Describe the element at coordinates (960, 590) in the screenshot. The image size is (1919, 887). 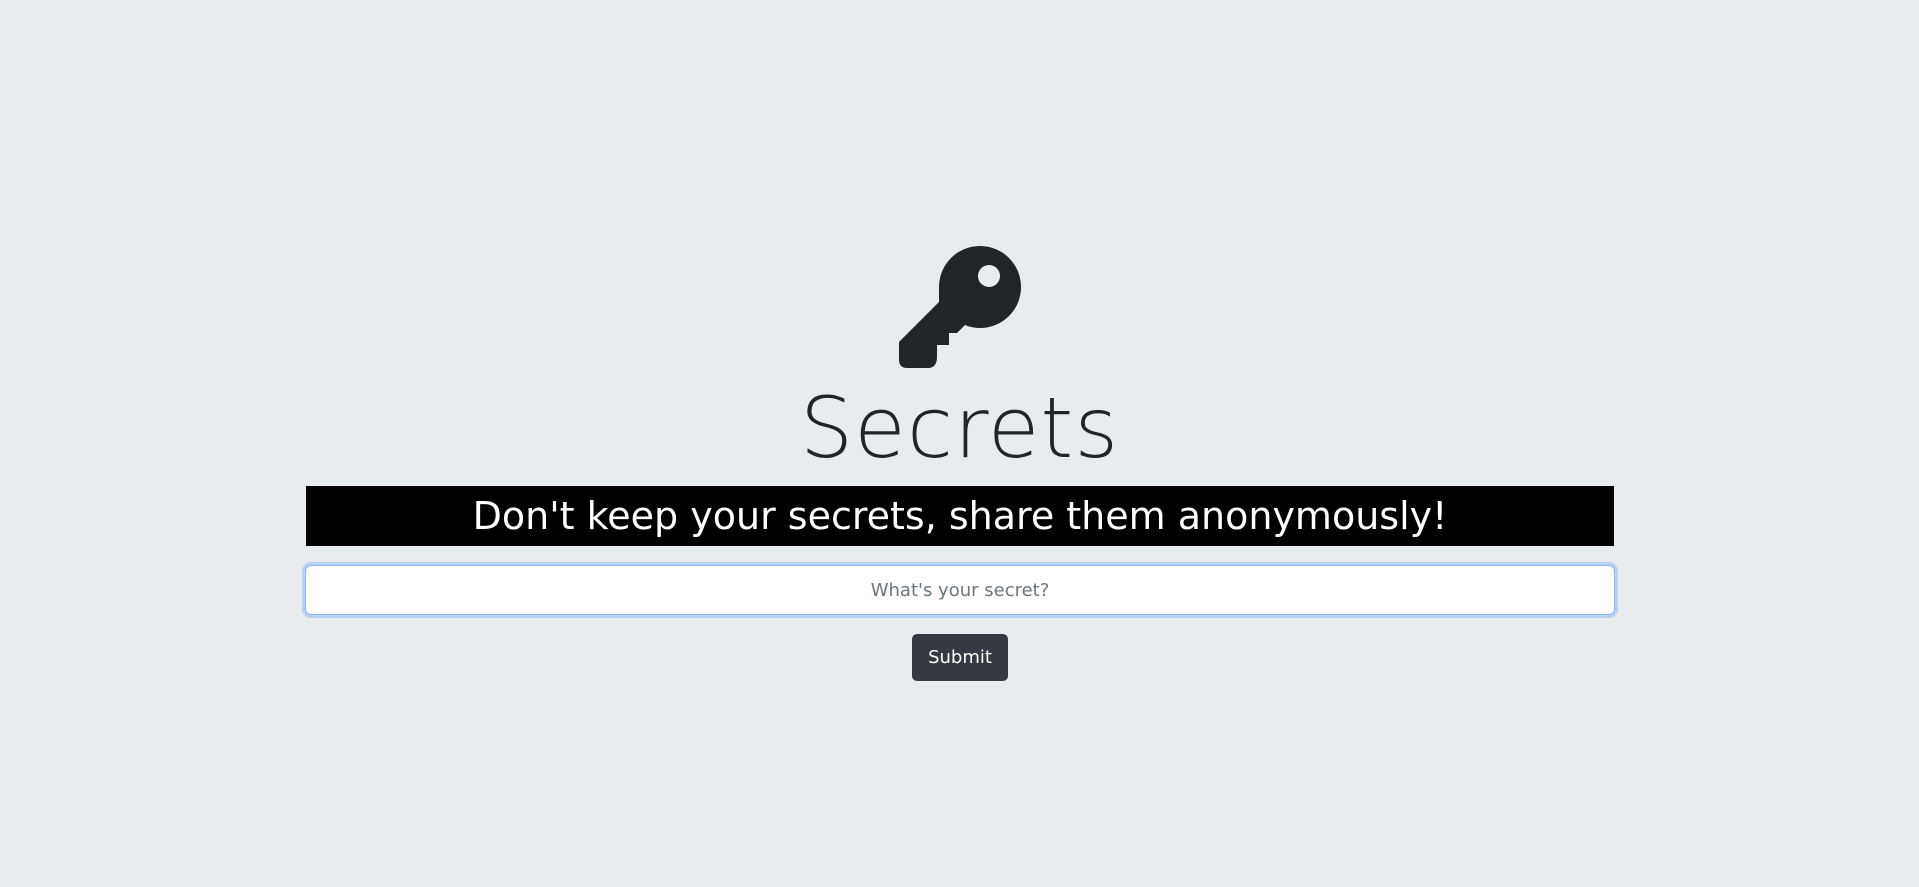
I see `secret-input` at that location.